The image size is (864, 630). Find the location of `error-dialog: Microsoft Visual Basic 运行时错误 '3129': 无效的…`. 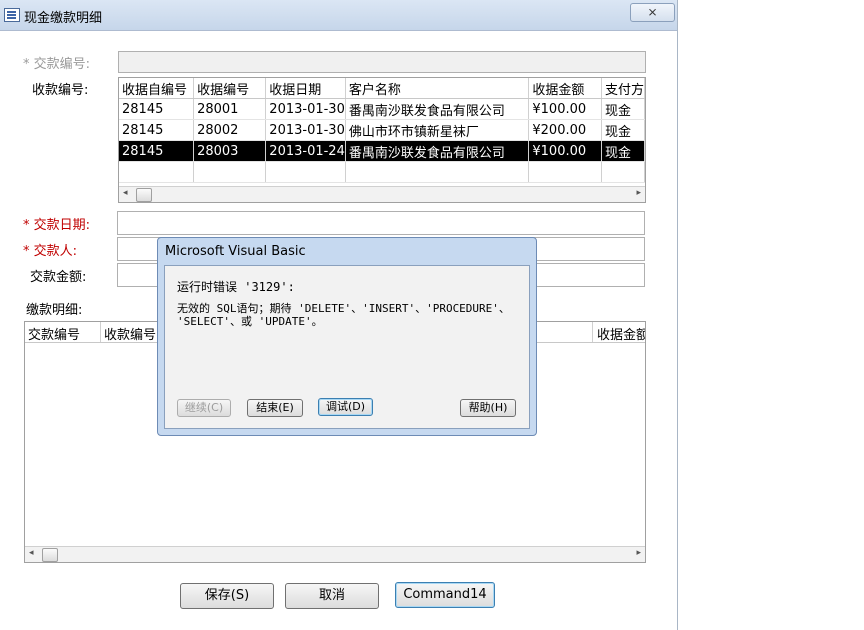

error-dialog: Microsoft Visual Basic 运行时错误 '3129': 无效的… is located at coordinates (347, 336).